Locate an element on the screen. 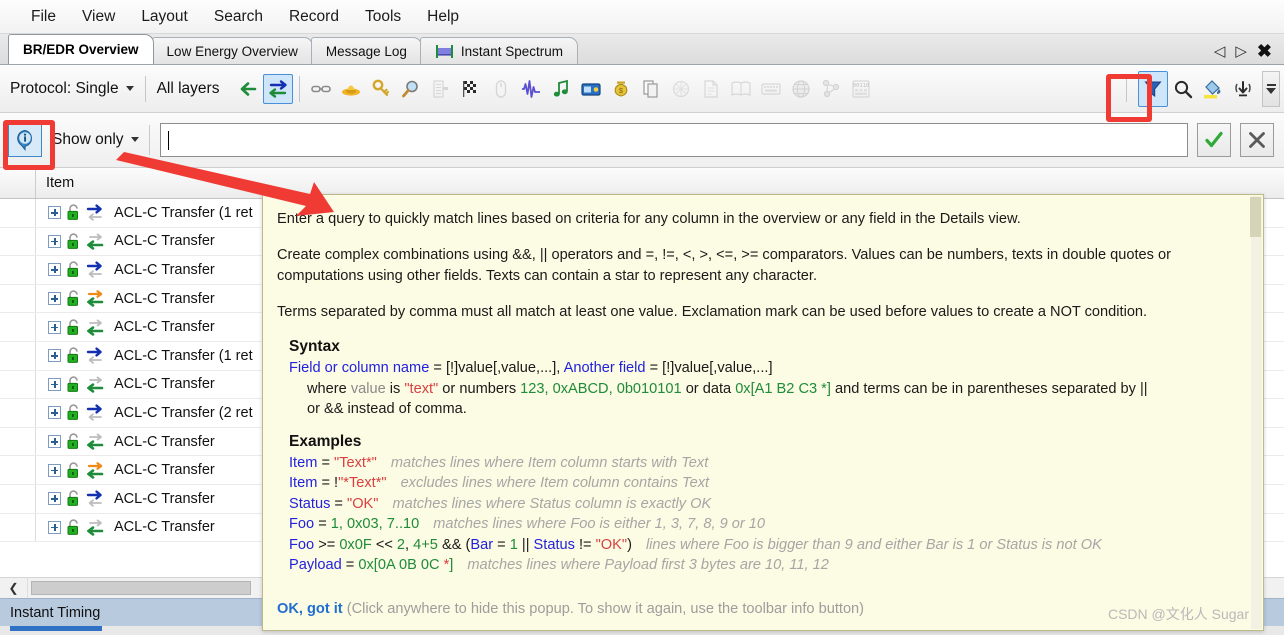 The width and height of the screenshot is (1284, 635). binary-keypad-button: 00110 is located at coordinates (861, 89).